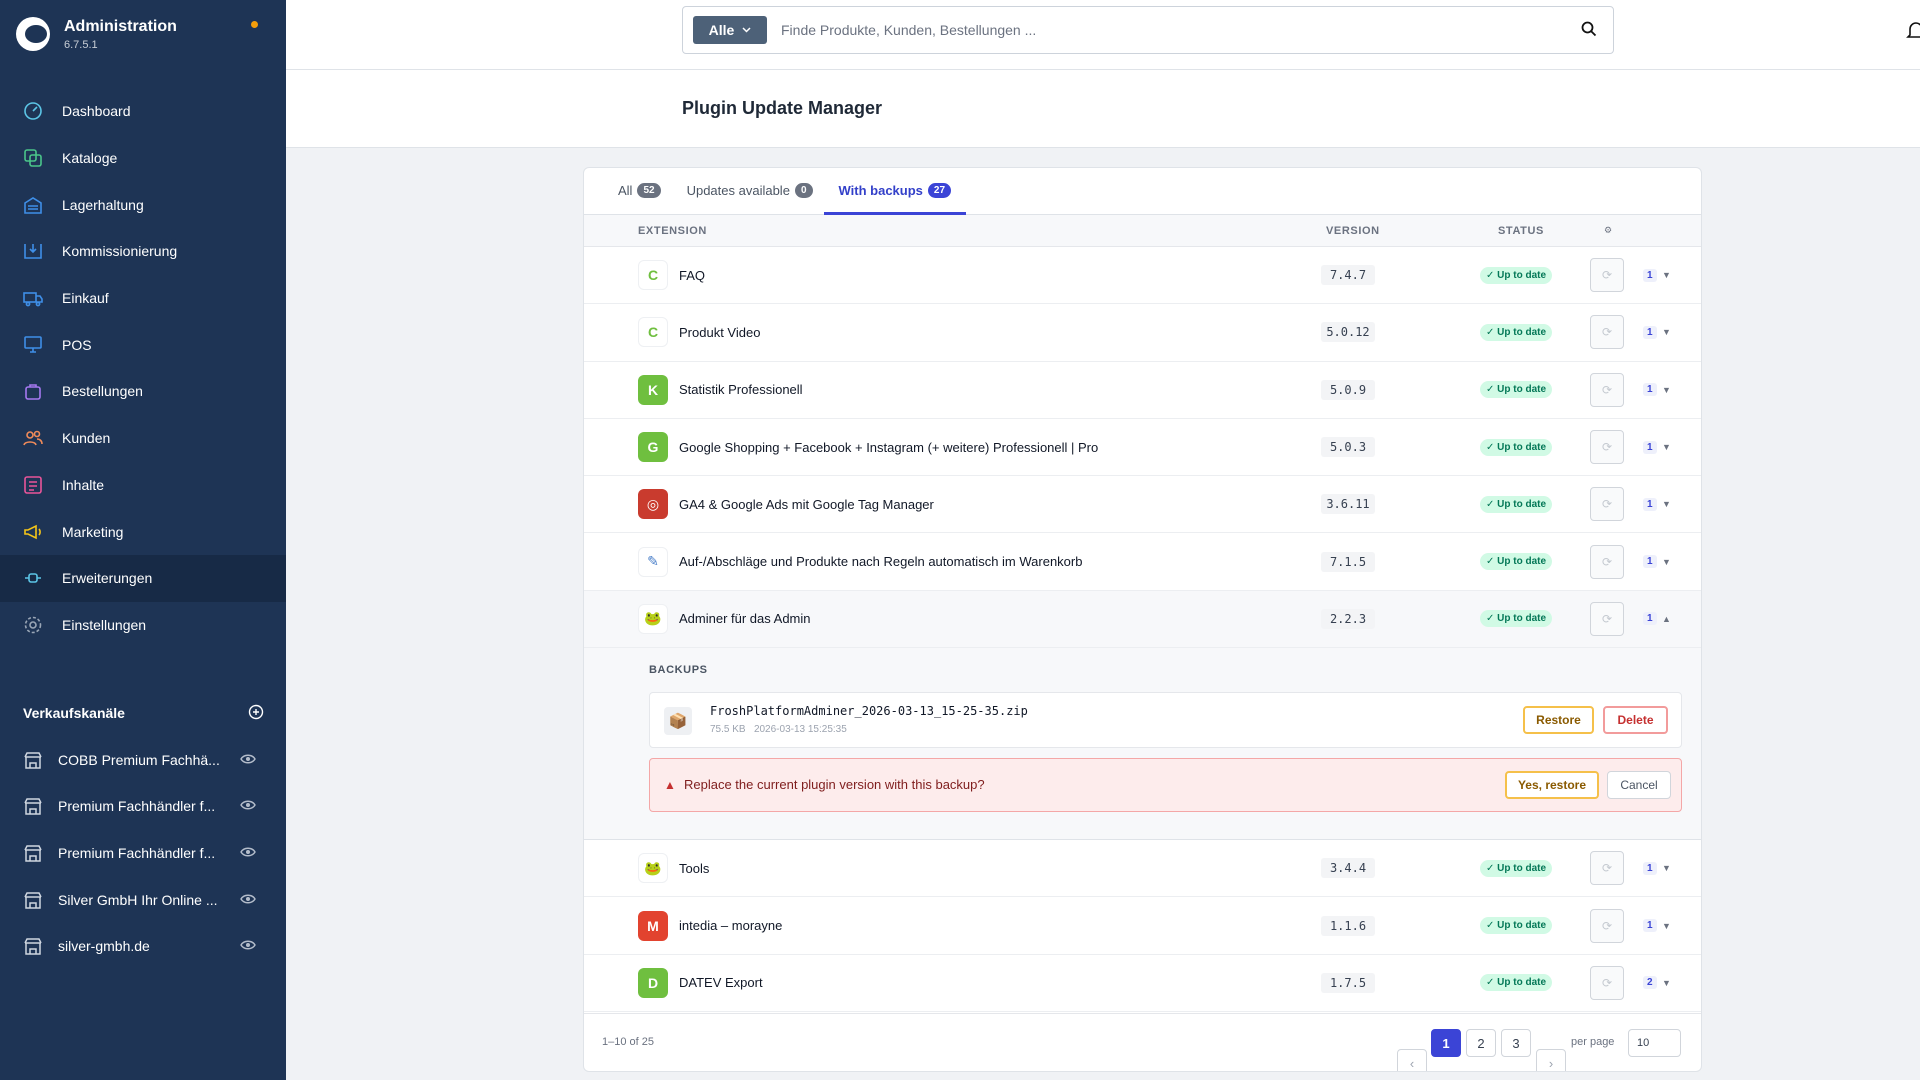 Image resolution: width=1920 pixels, height=1080 pixels. I want to click on sidebar-item-pos: POS, so click(143, 344).